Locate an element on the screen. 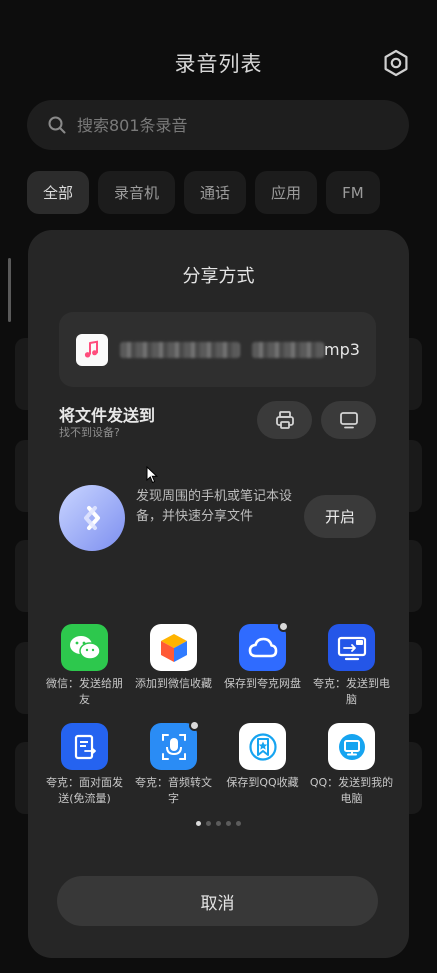 The height and width of the screenshot is (973, 437). share-target-label: 夸克：音频转文字 is located at coordinates (173, 790).